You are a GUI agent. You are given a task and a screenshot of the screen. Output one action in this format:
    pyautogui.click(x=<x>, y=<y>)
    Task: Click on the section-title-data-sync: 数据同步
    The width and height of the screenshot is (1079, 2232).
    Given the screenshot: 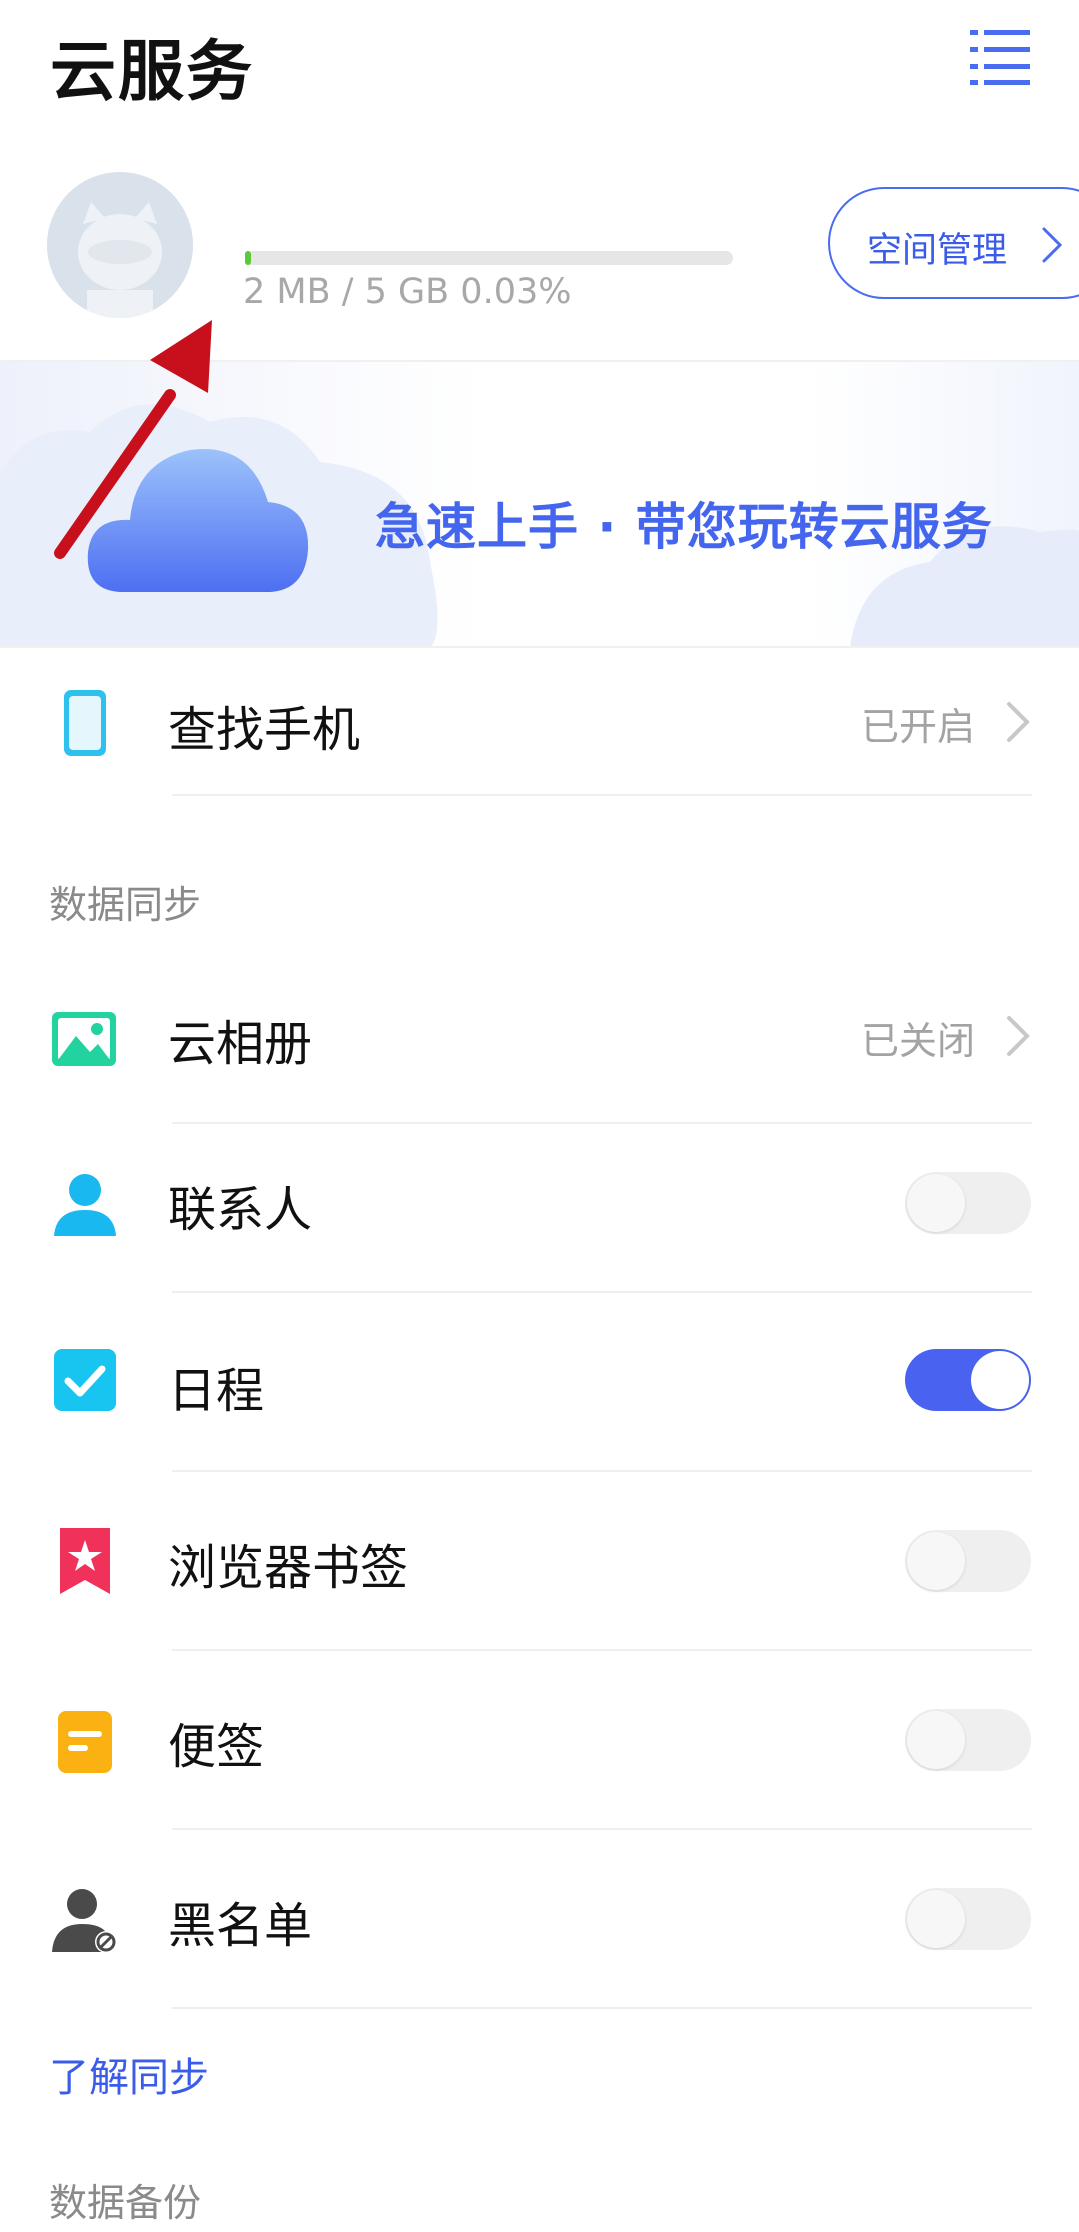 What is the action you would take?
    pyautogui.click(x=125, y=905)
    